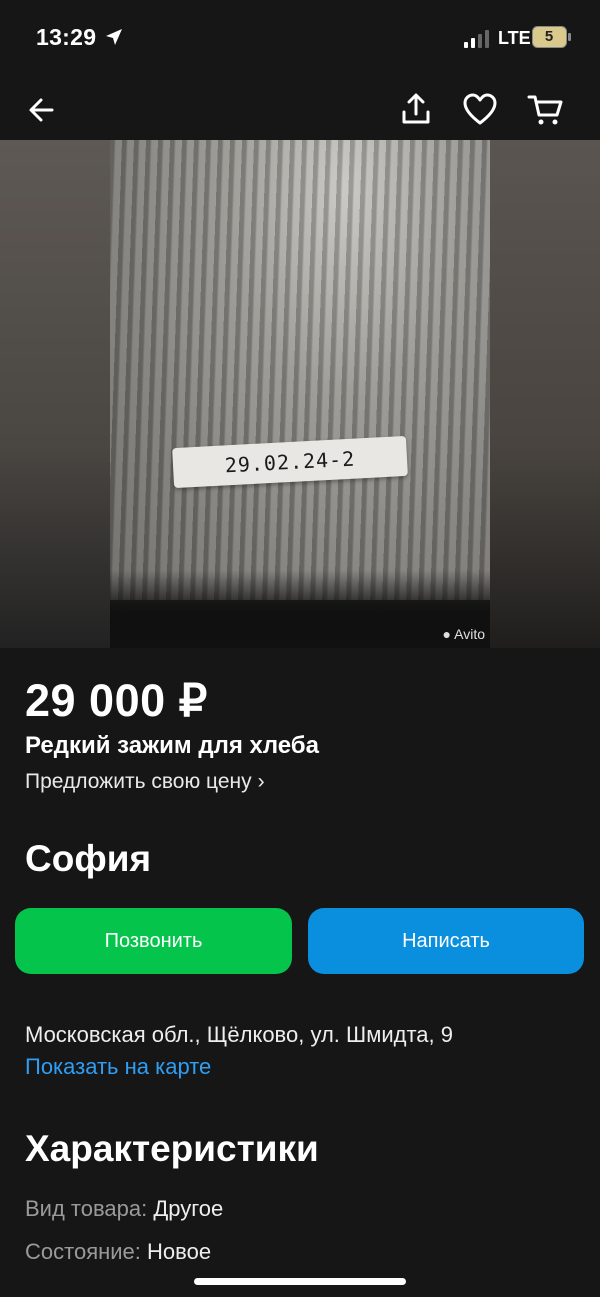 Image resolution: width=600 pixels, height=1297 pixels. I want to click on photo-background-left, so click(55, 394).